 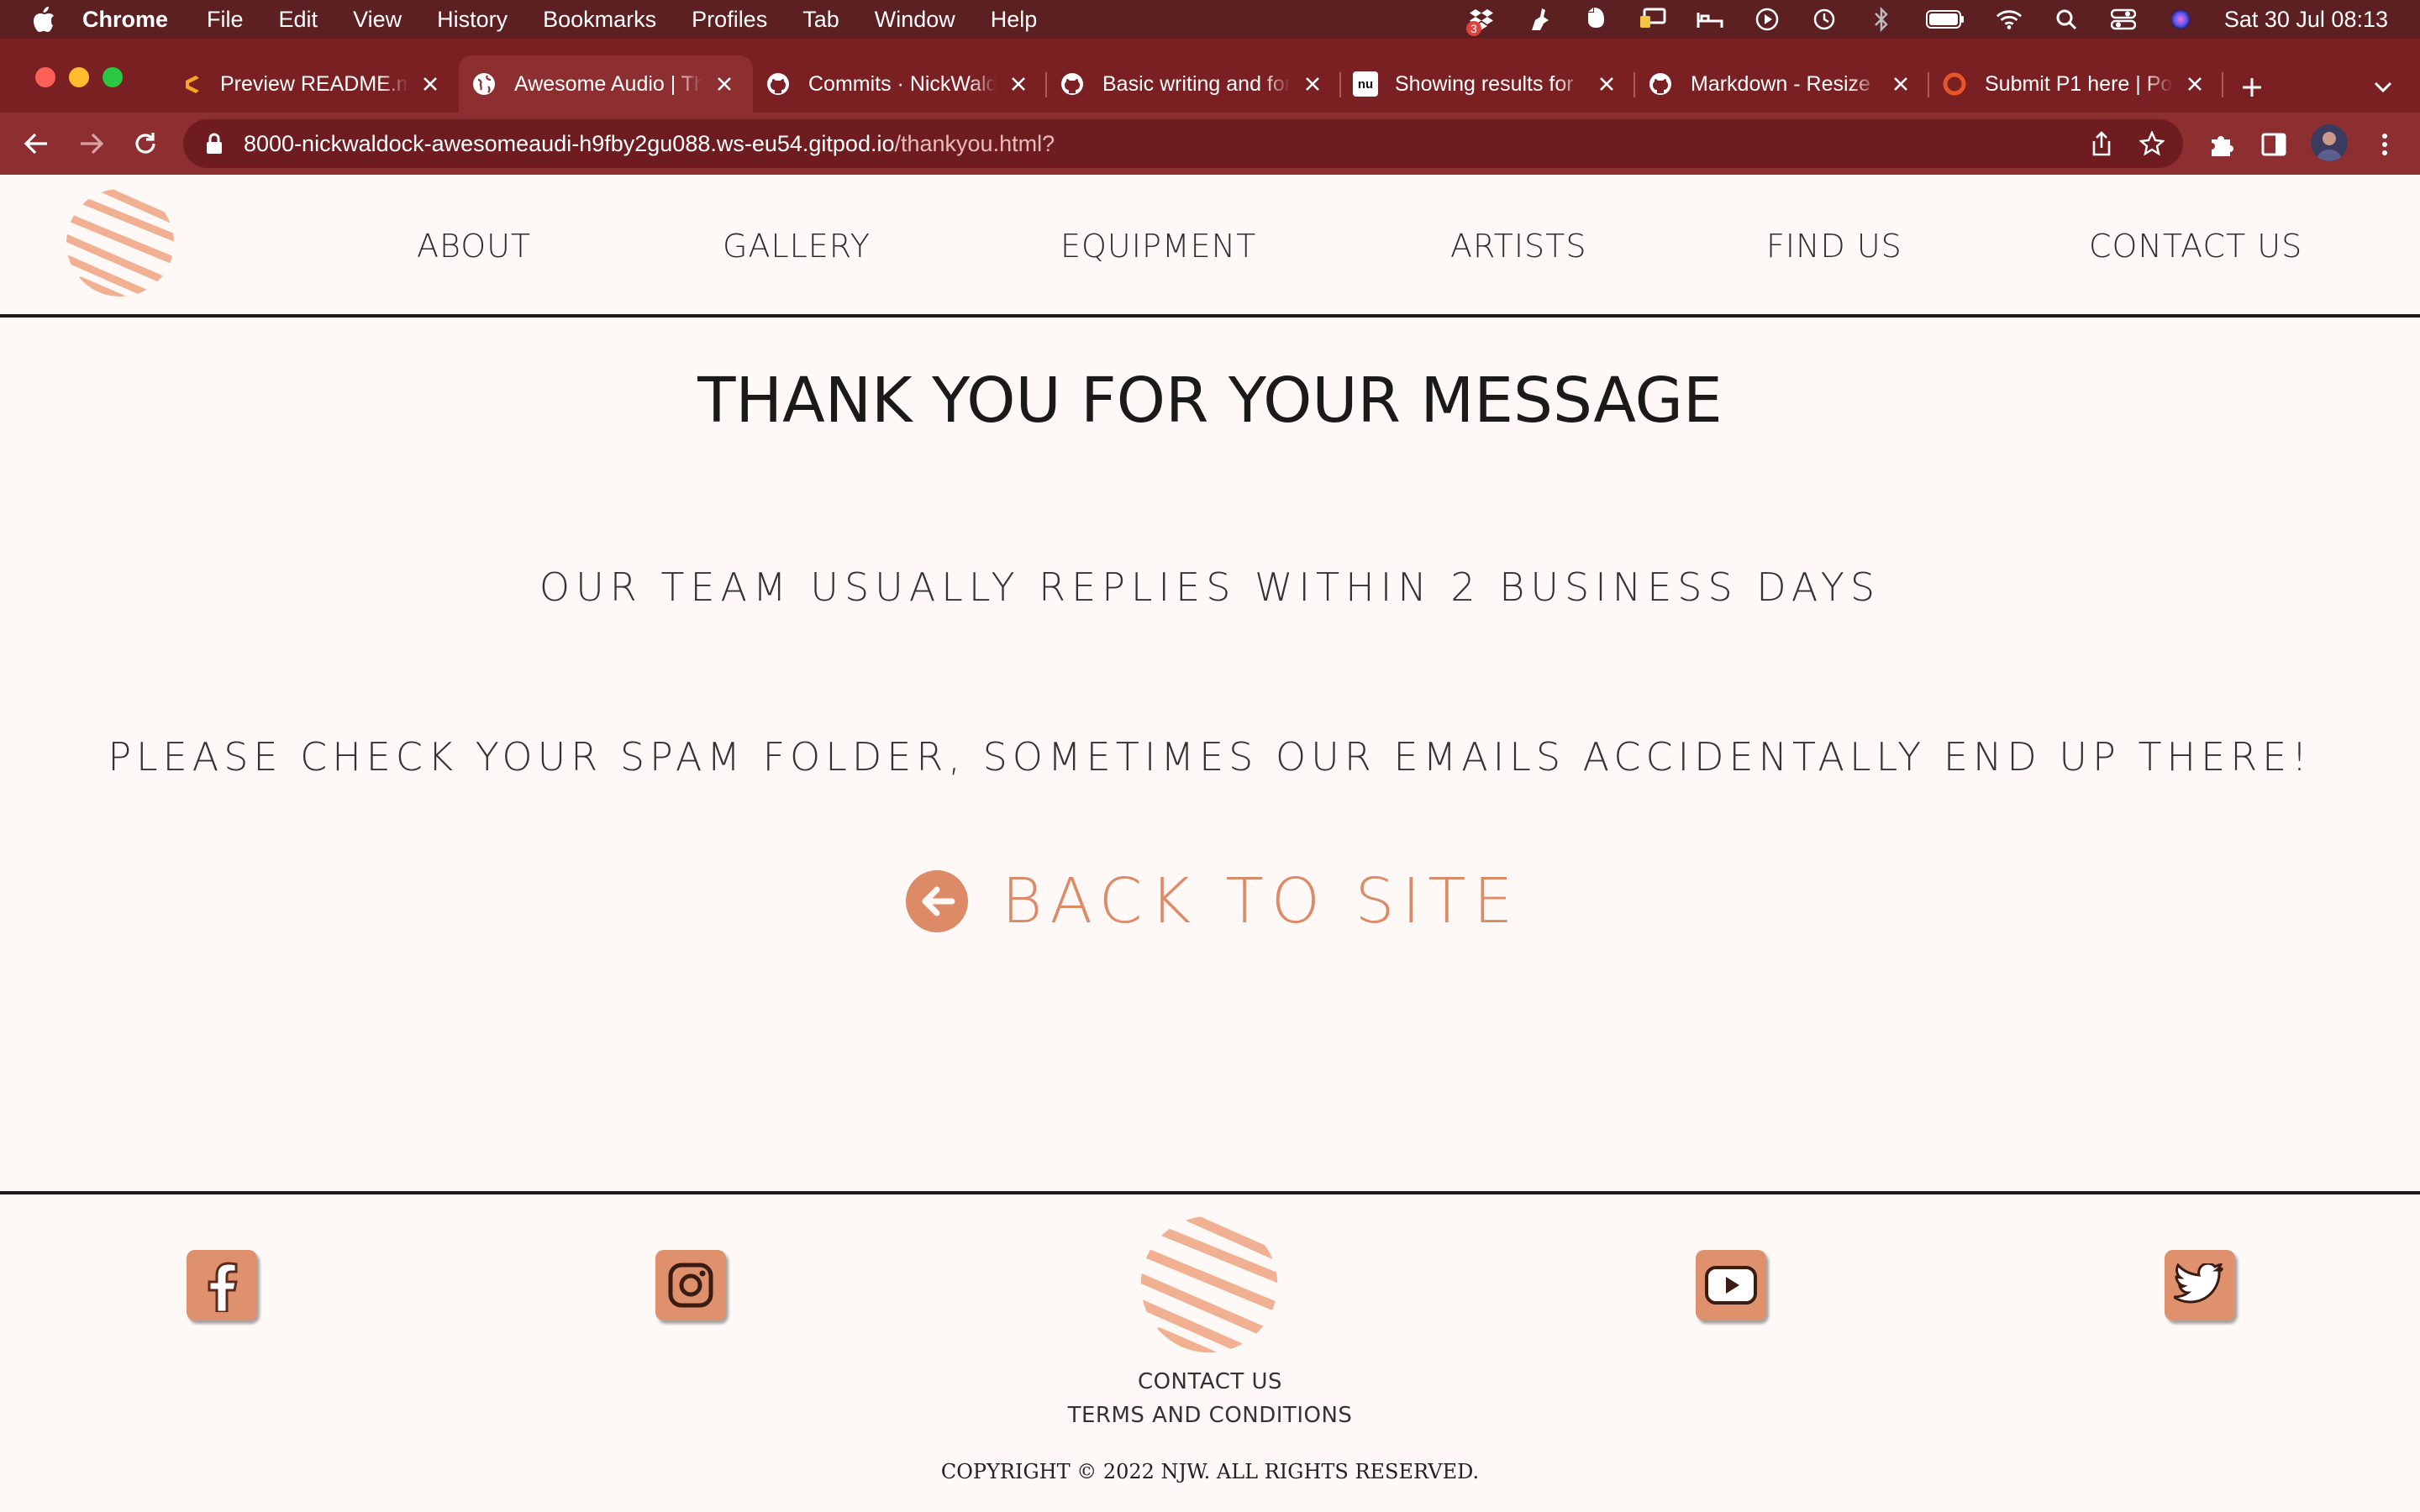 I want to click on tab-commits: Commits · NickWaldock, so click(x=900, y=84).